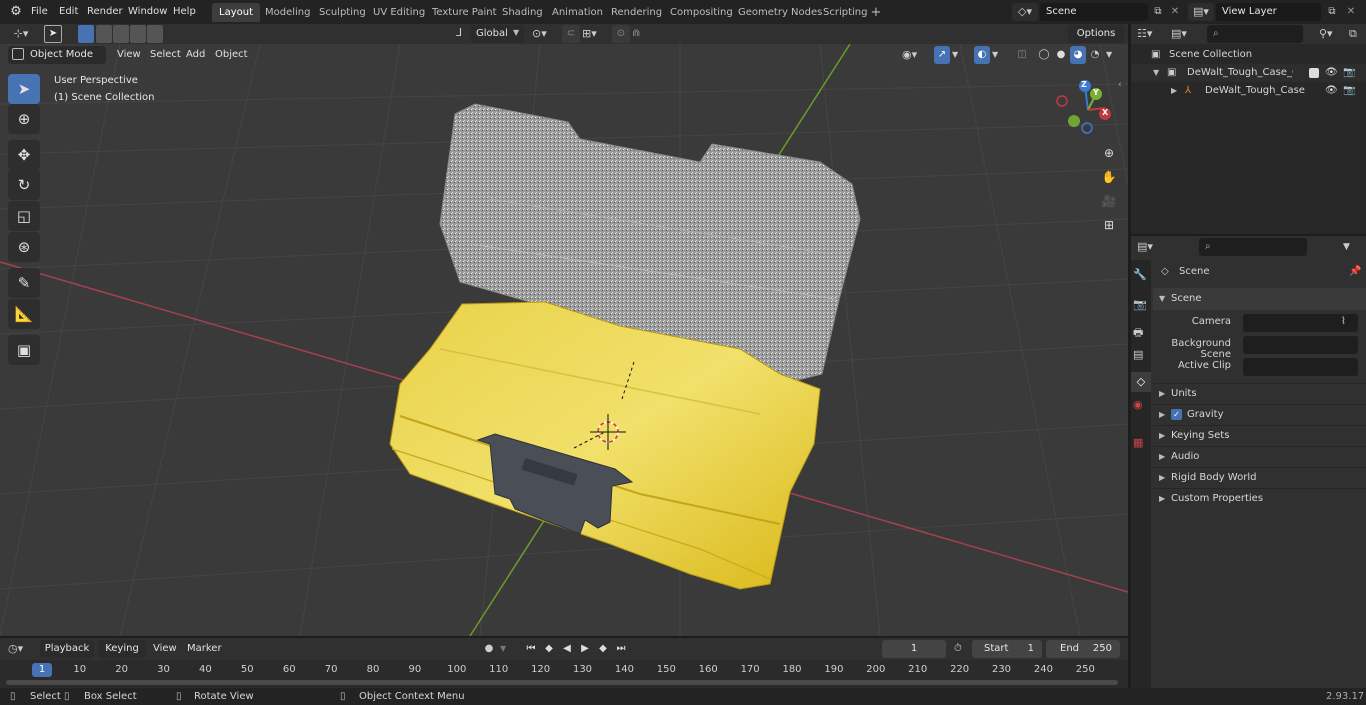 The image size is (1366, 705). Describe the element at coordinates (24, 283) in the screenshot. I see `annotate-tool: ✎` at that location.